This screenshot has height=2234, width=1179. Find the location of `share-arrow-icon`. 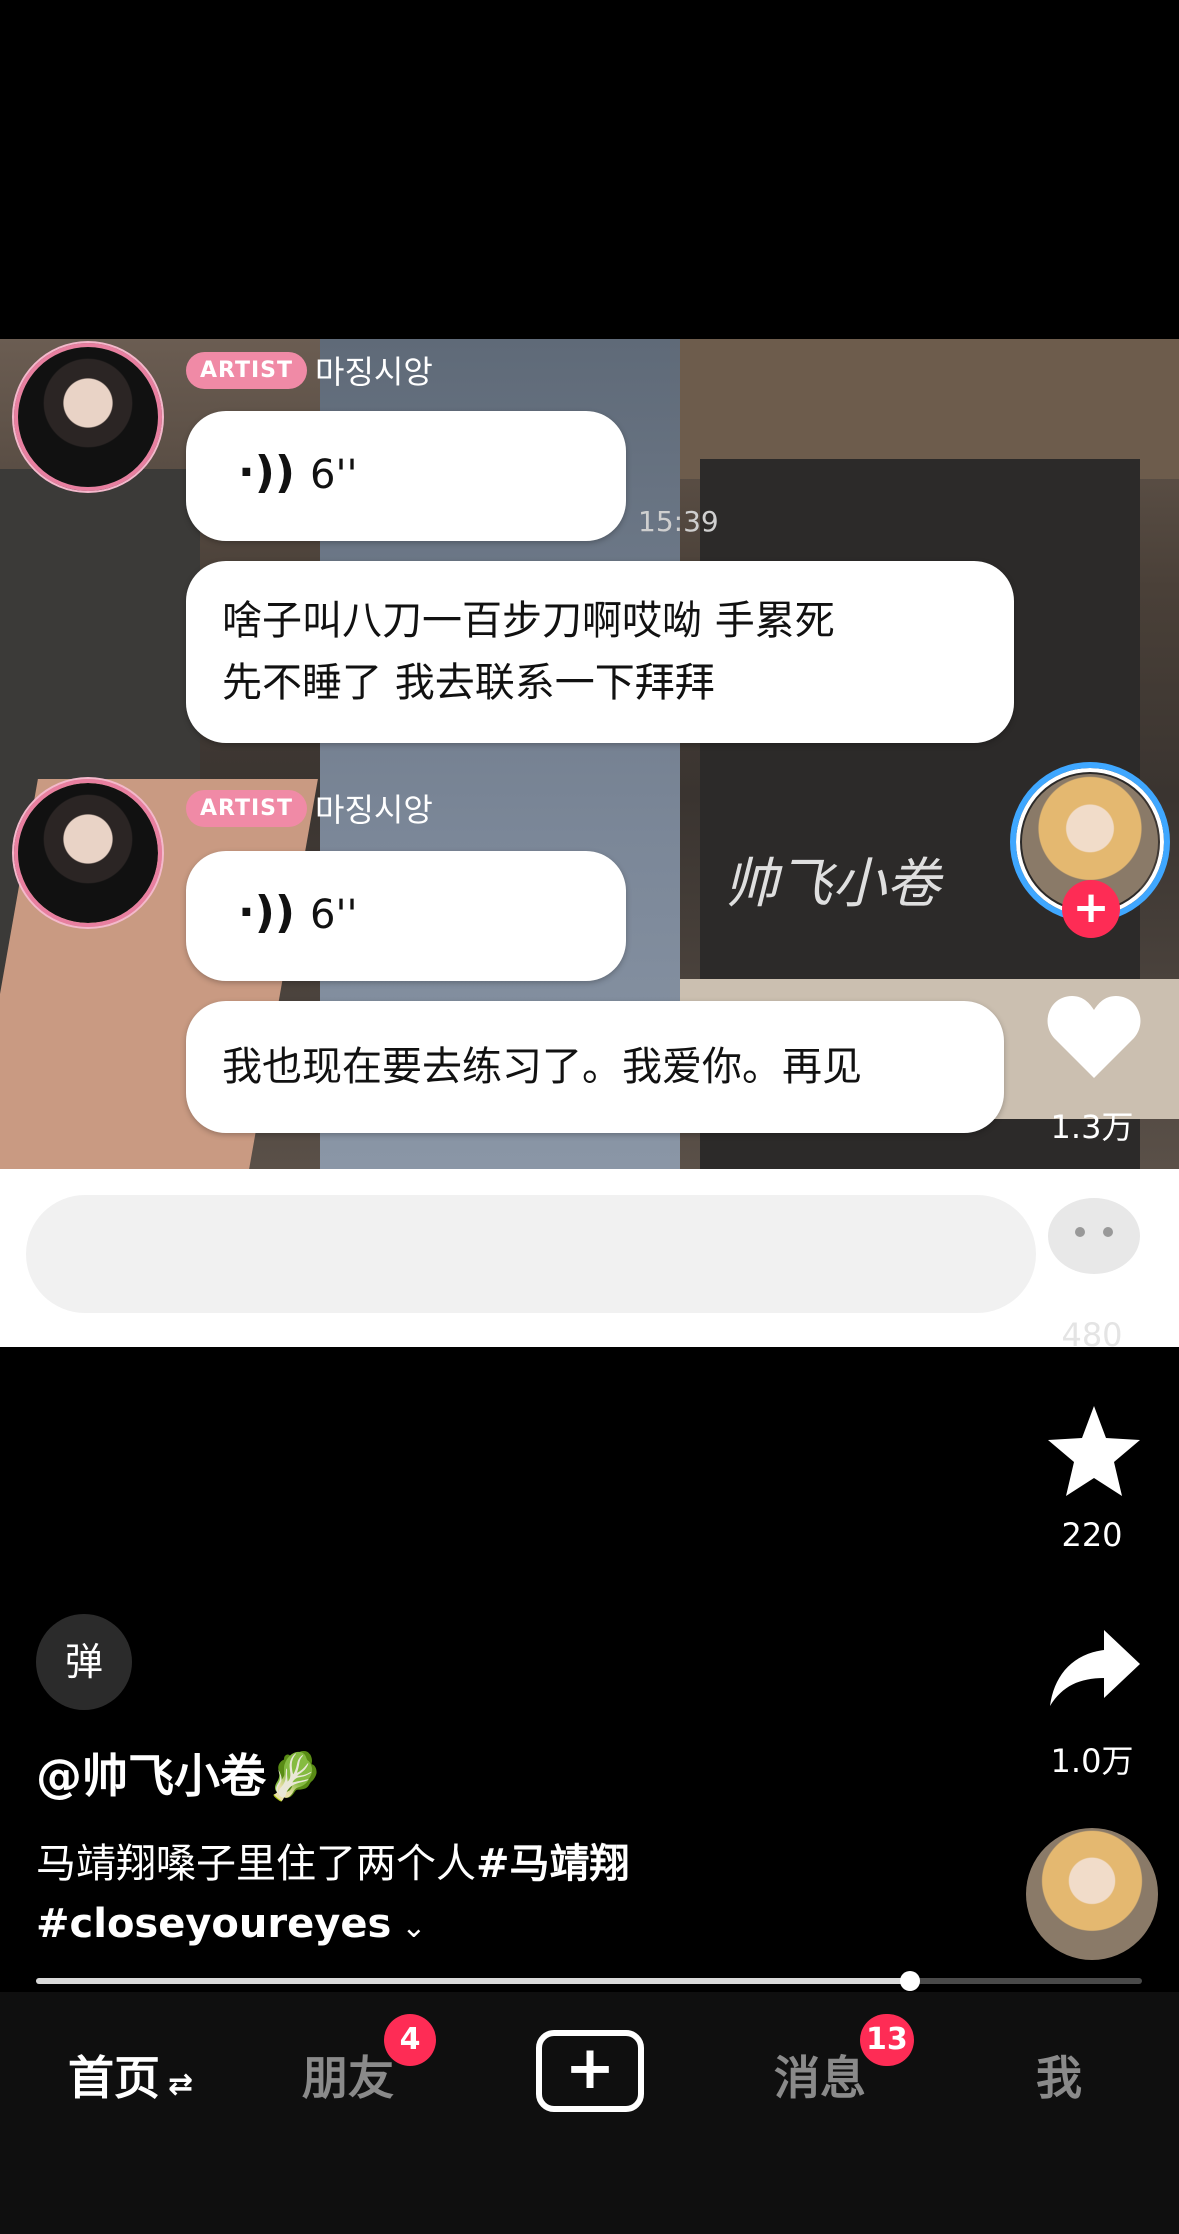

share-arrow-icon is located at coordinates (1095, 1668).